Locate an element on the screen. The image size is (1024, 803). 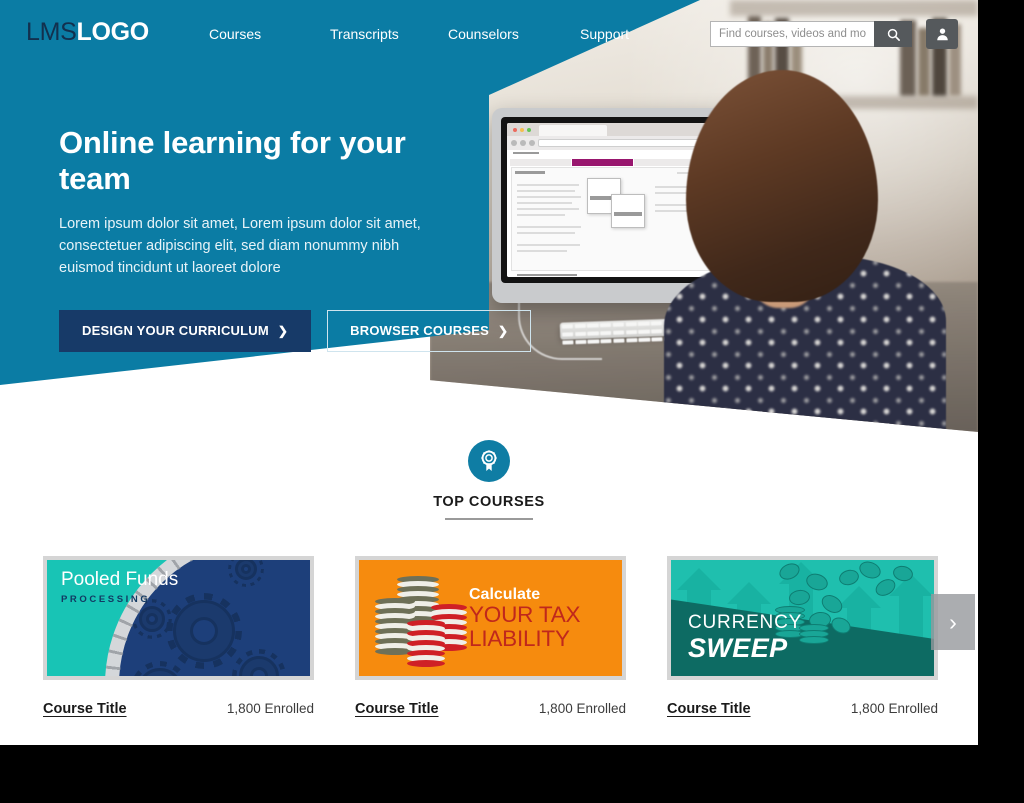
award-ribbon-icon is located at coordinates (489, 461).